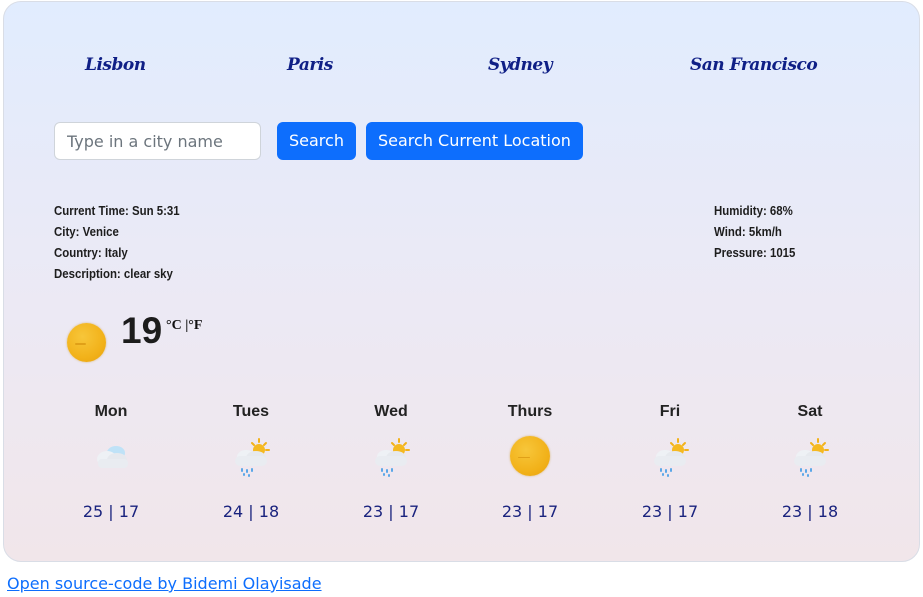 This screenshot has height=597, width=923. I want to click on search-button: Search, so click(316, 141).